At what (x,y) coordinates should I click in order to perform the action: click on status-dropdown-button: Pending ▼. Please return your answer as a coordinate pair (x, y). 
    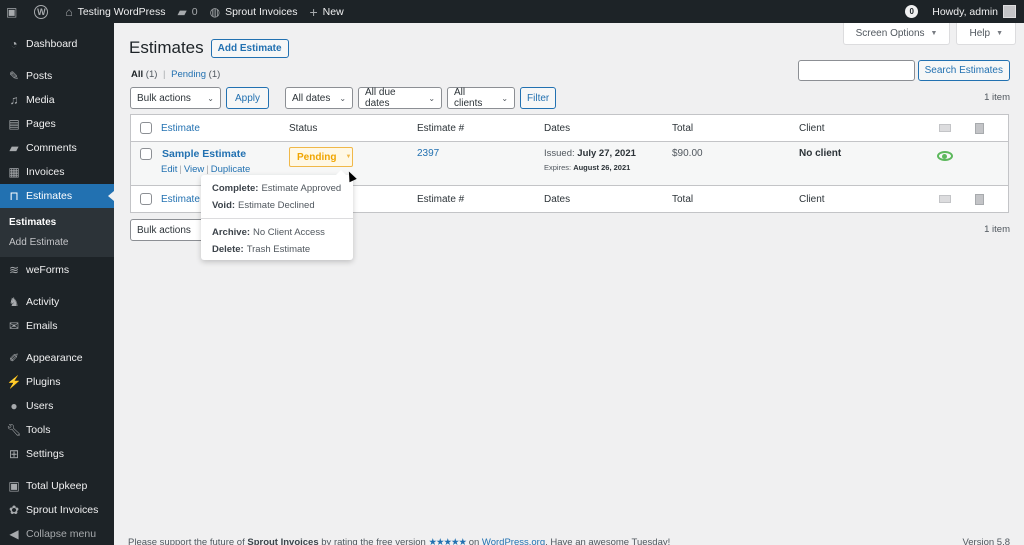
    Looking at the image, I should click on (321, 157).